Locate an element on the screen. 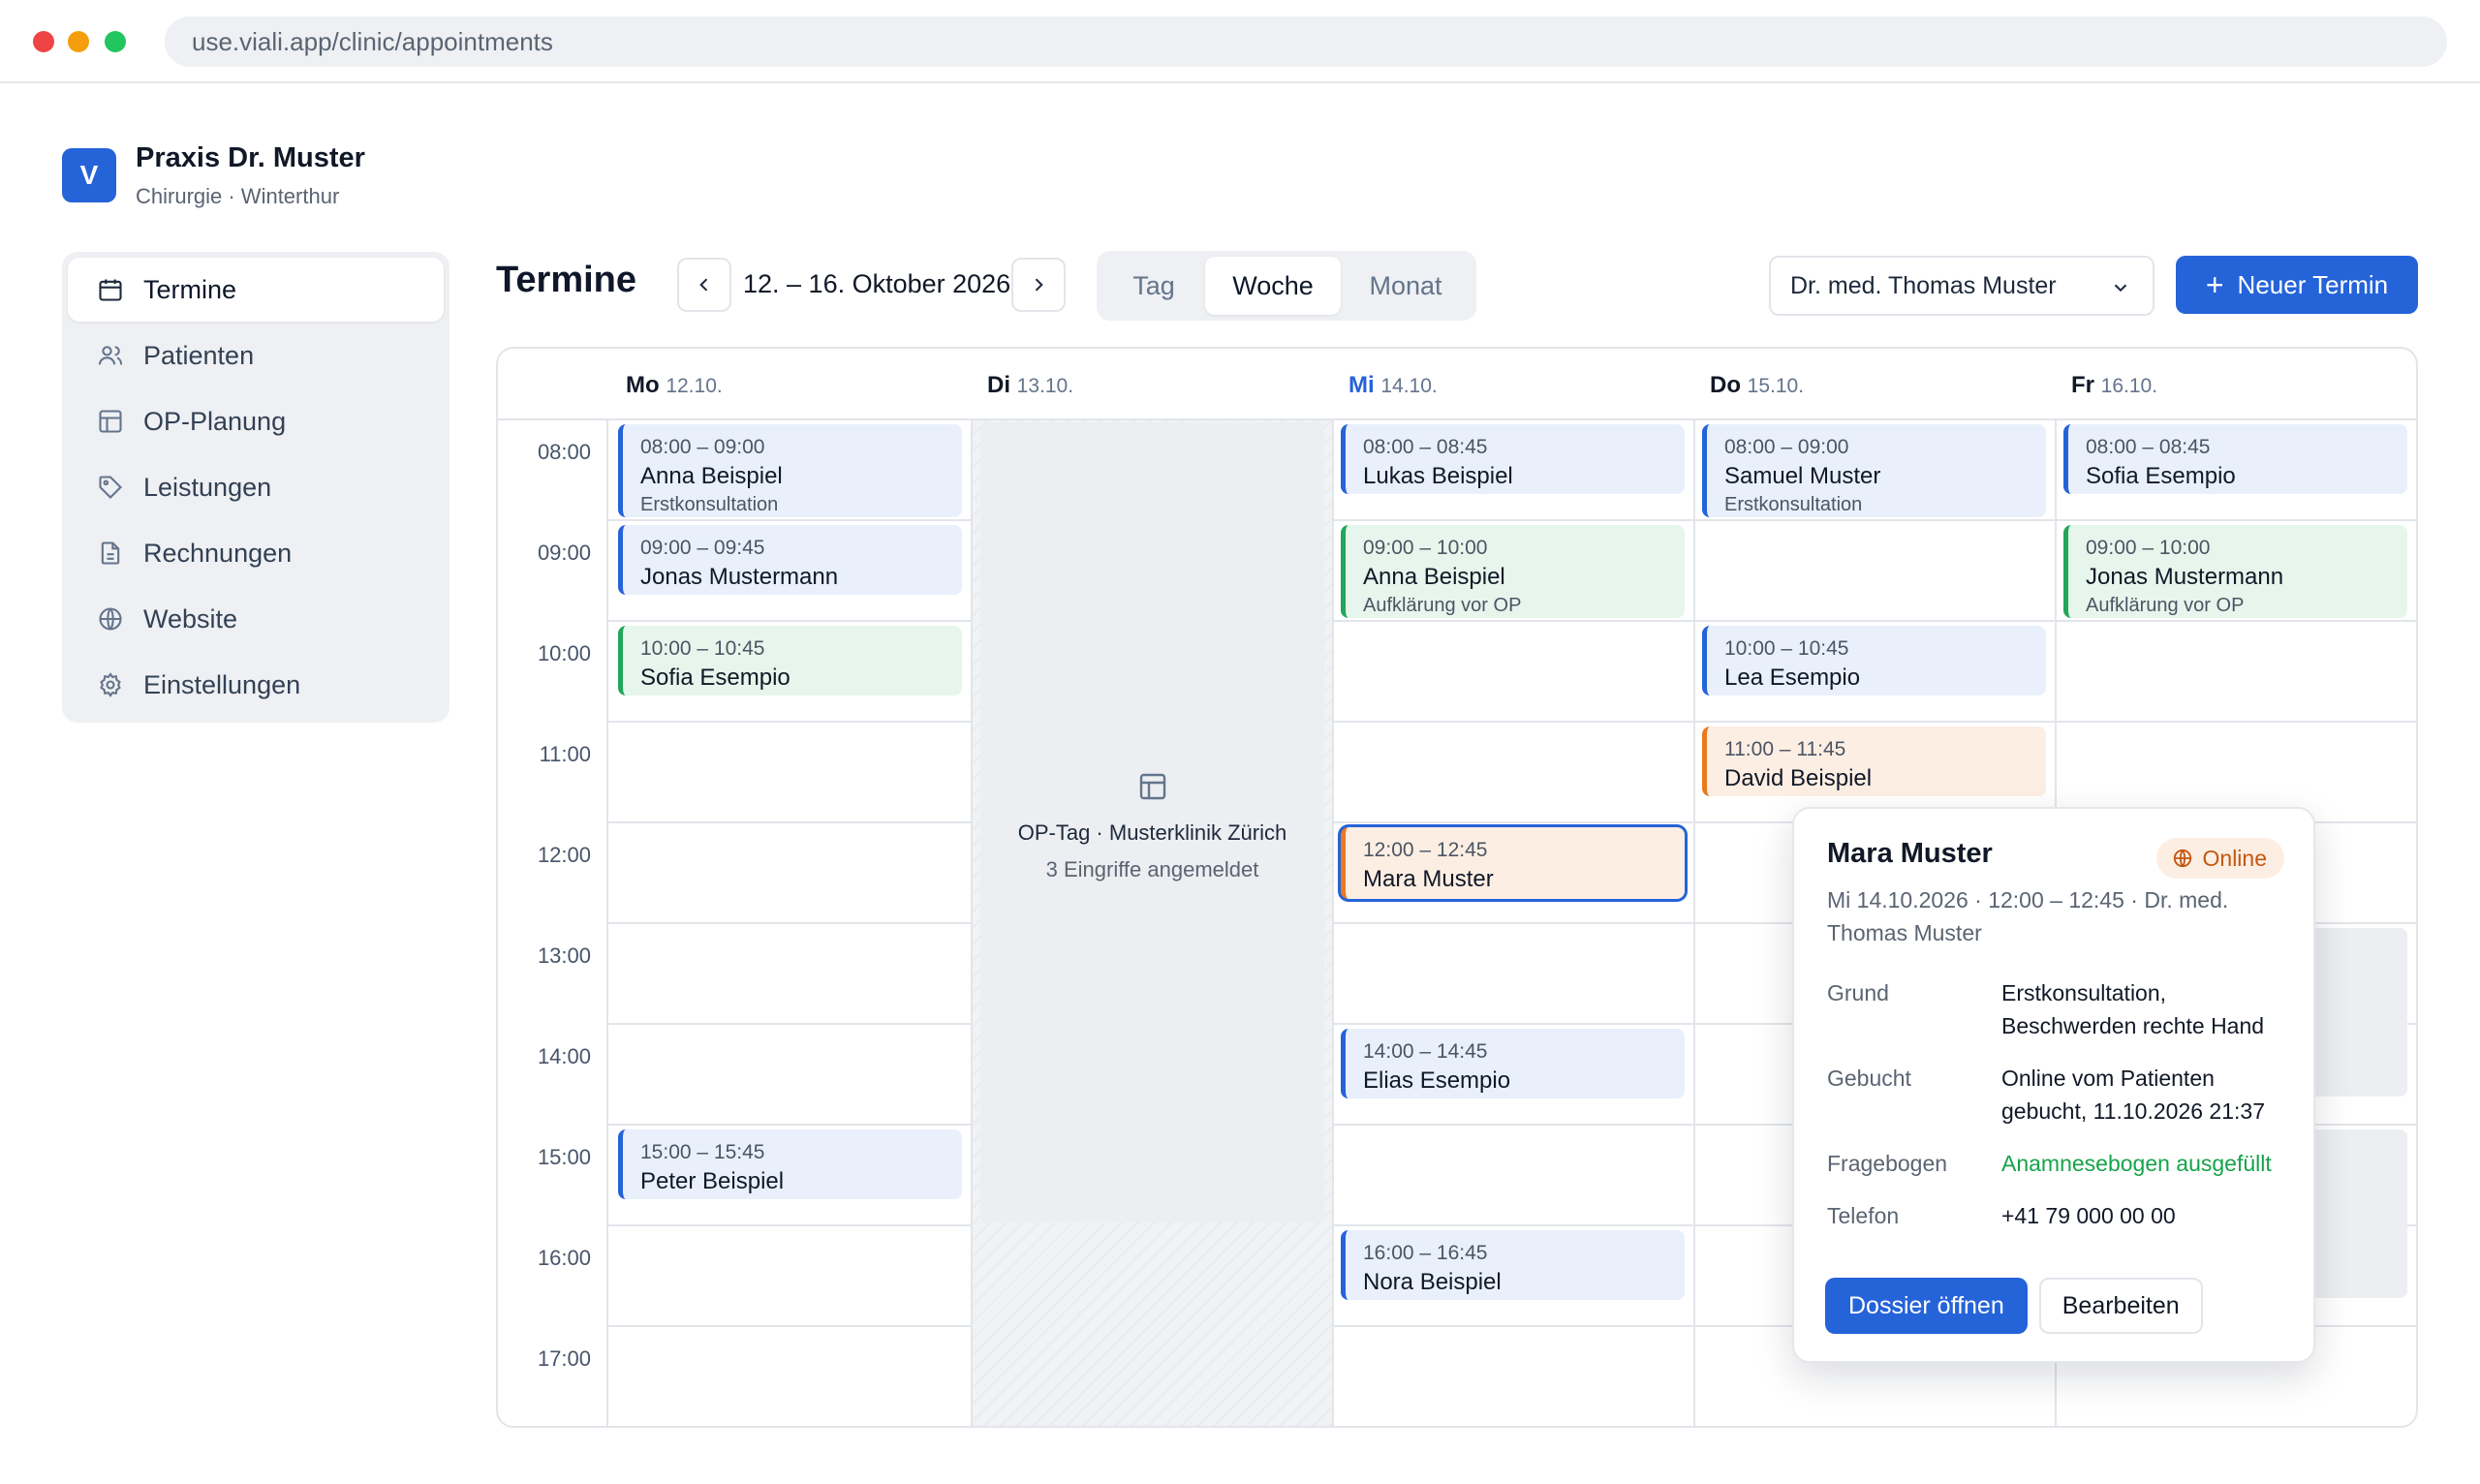 Image resolution: width=2480 pixels, height=1484 pixels. appointment-card: 11:00 – 11:45 David Beispiel is located at coordinates (1874, 761).